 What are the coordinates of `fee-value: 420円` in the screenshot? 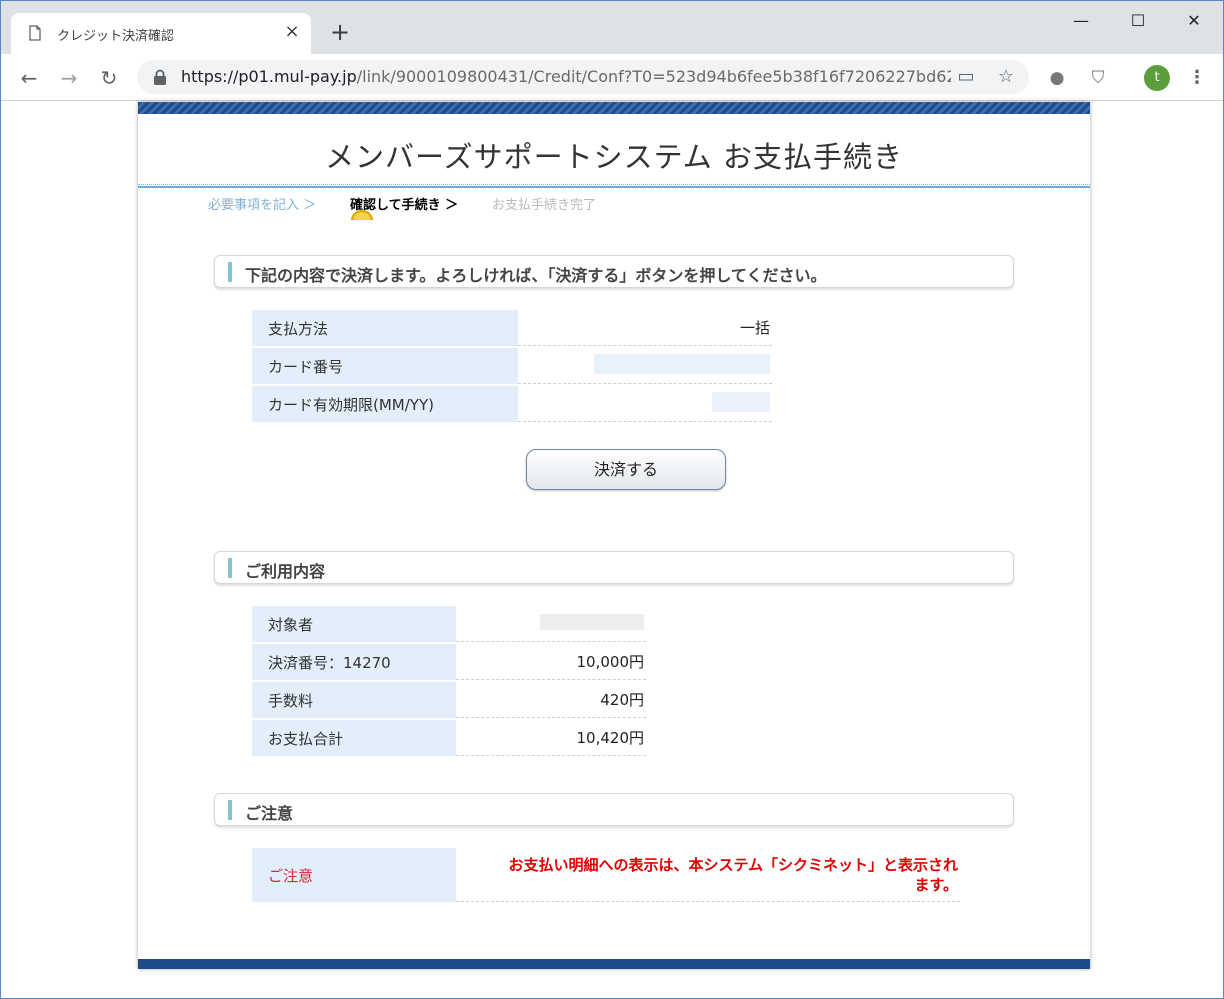 It's located at (551, 700).